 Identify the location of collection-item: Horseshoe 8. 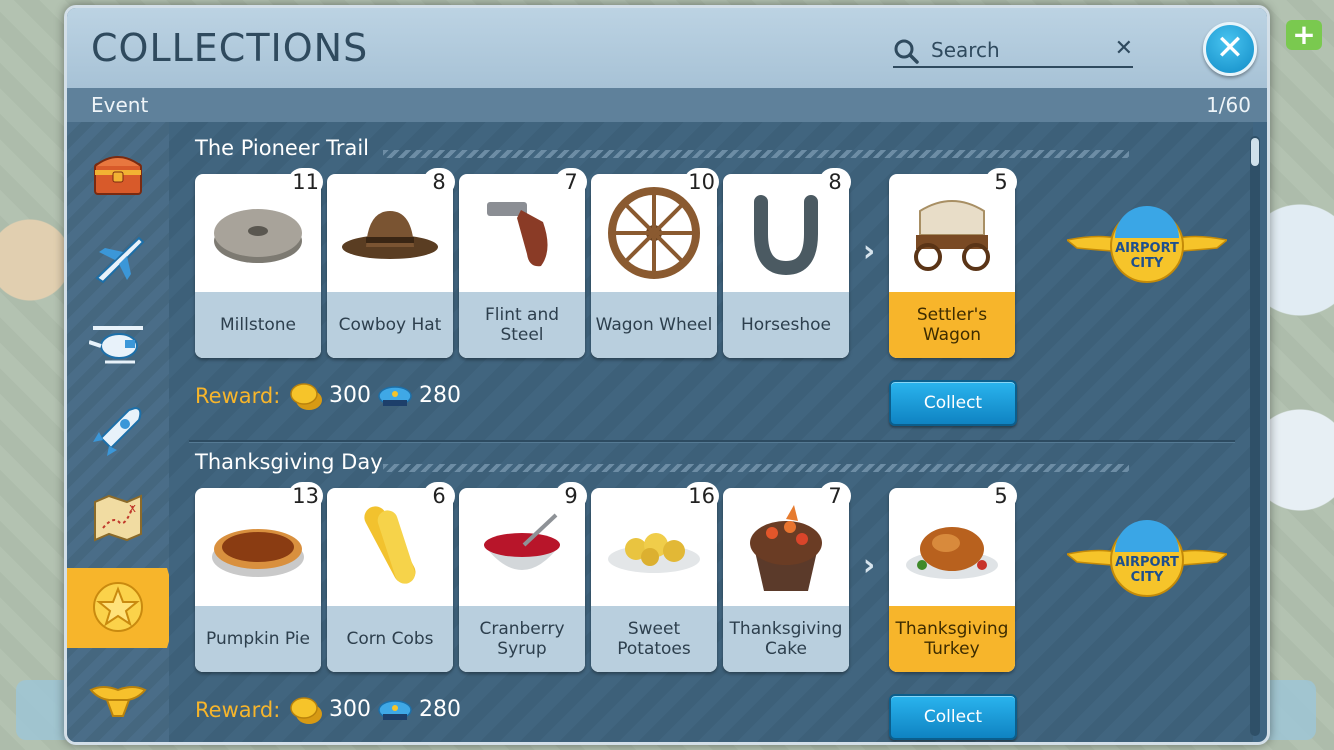
(787, 263).